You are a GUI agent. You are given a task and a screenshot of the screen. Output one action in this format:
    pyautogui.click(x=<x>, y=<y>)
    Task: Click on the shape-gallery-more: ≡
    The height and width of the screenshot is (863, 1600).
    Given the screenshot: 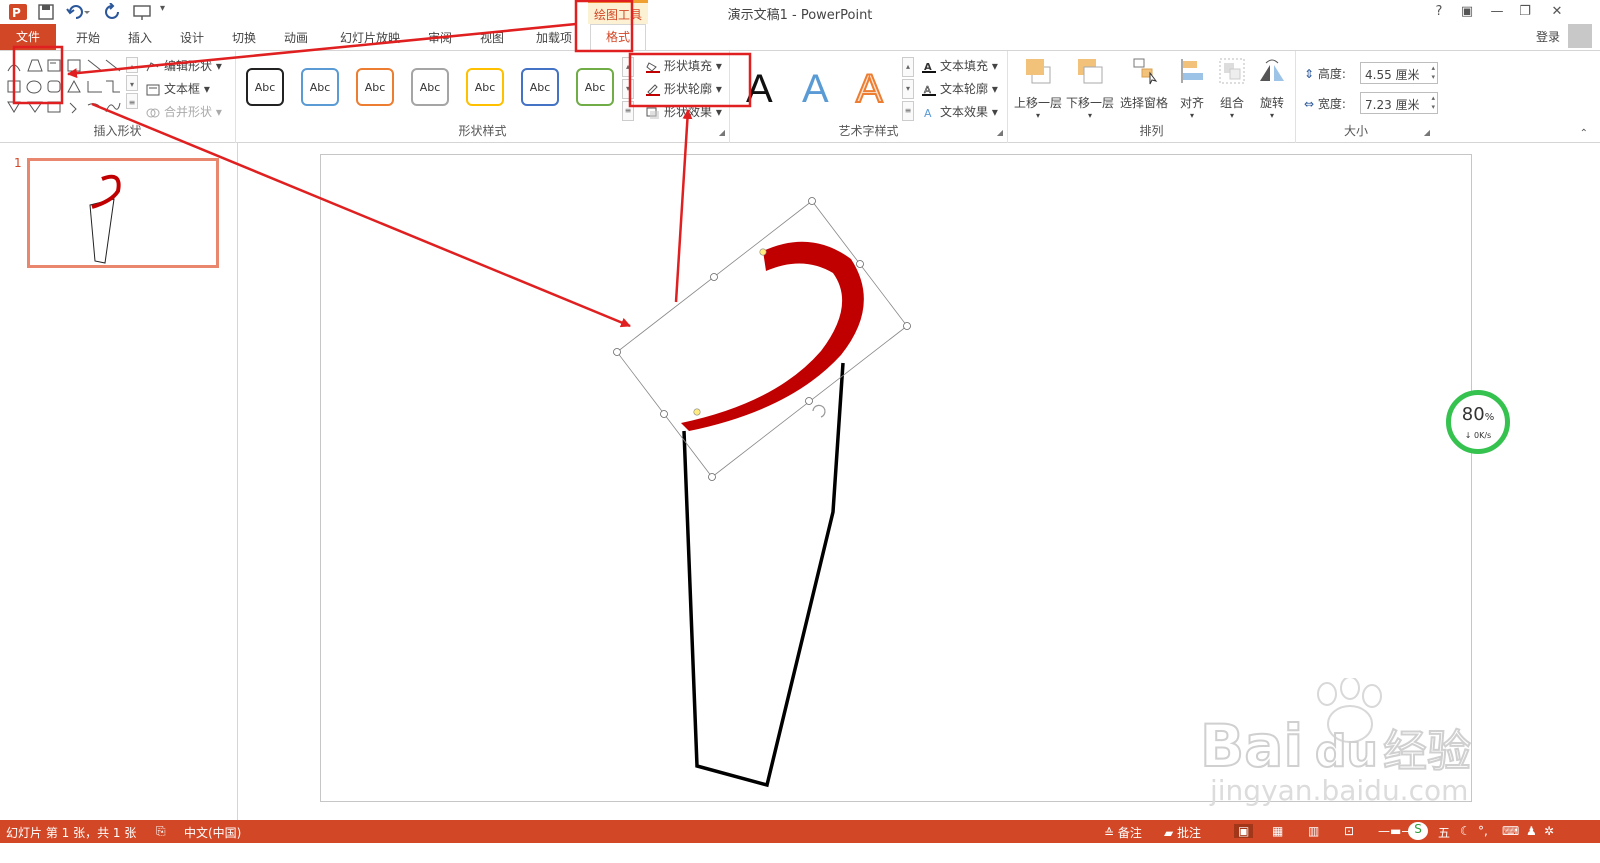 What is the action you would take?
    pyautogui.click(x=132, y=101)
    